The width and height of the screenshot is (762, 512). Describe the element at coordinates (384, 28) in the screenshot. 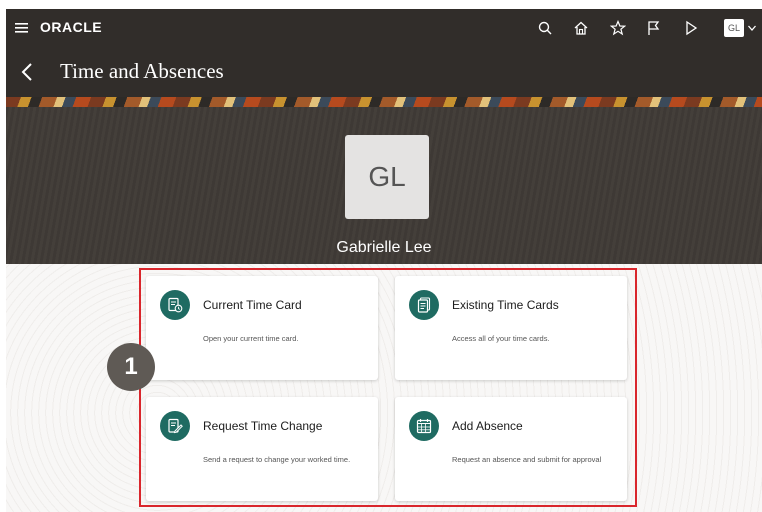

I see `global-header: ORACLE GL` at that location.